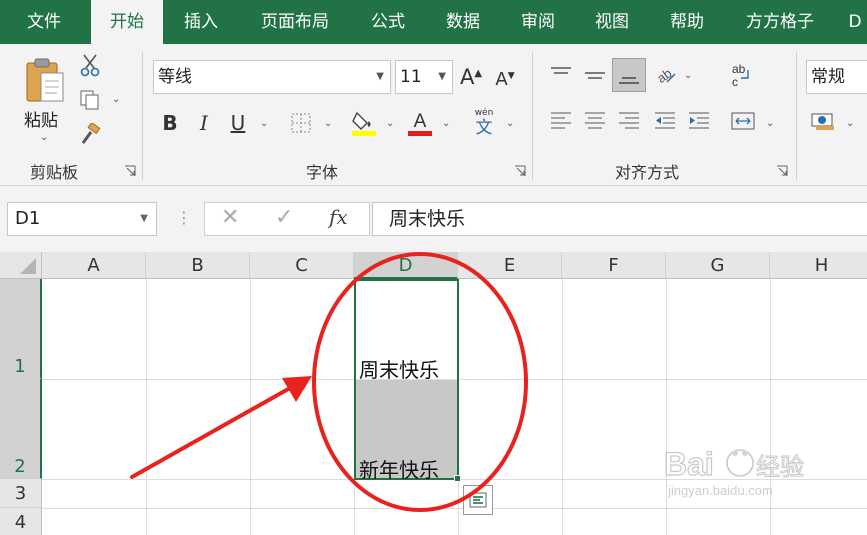 The height and width of the screenshot is (535, 867). Describe the element at coordinates (322, 172) in the screenshot. I see `font-group-label: 字体` at that location.